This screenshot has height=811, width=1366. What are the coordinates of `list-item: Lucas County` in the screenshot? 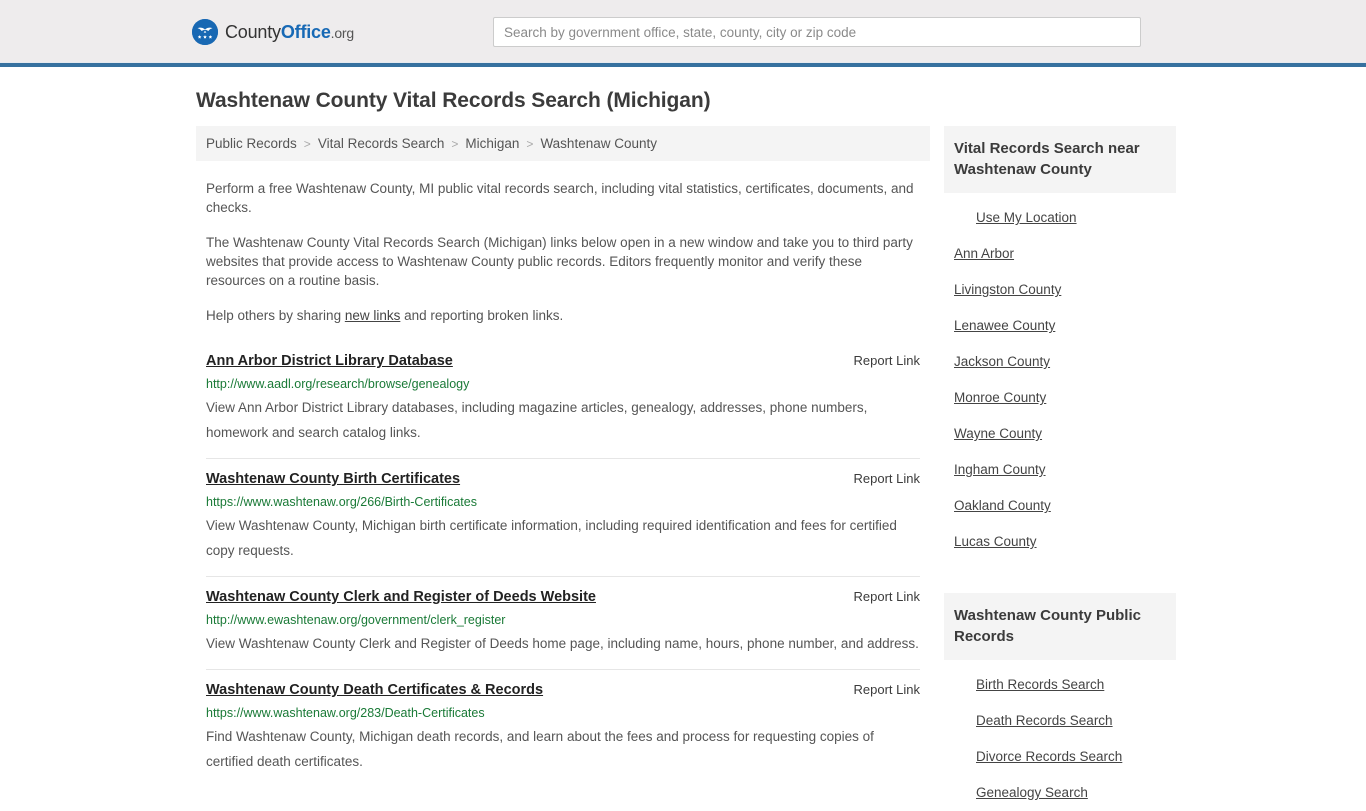 It's located at (1060, 542).